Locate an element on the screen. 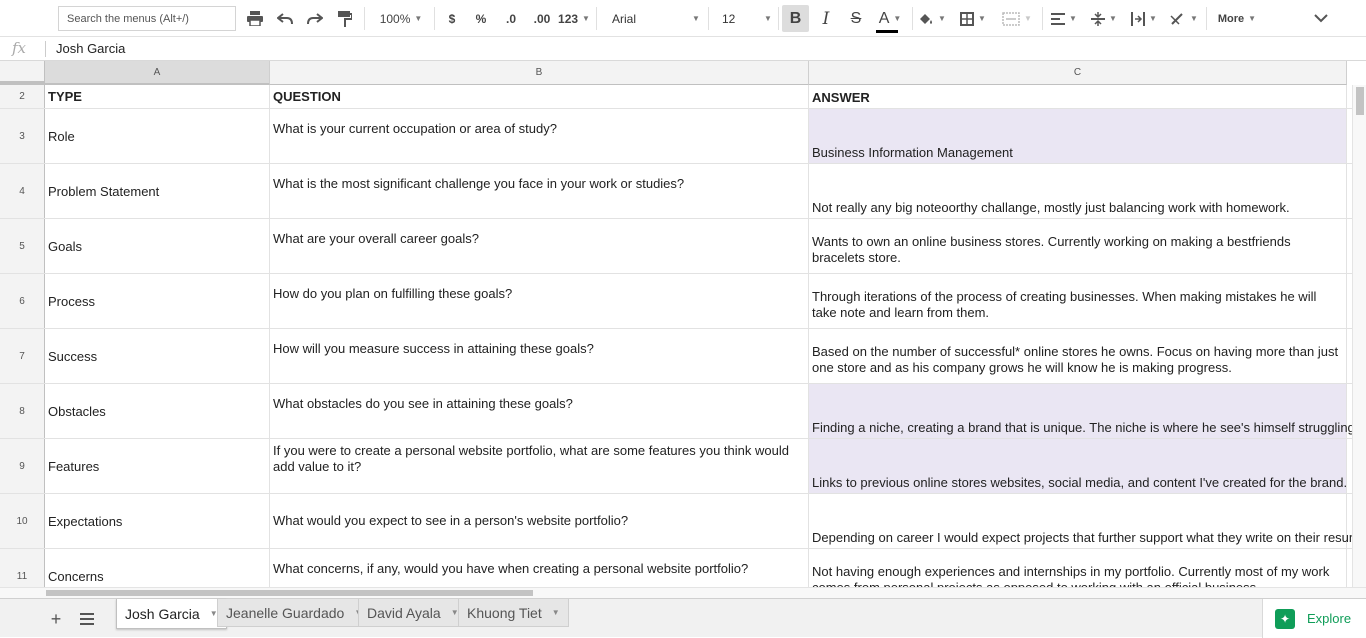 This screenshot has height=638, width=1366. cell-type: Goals is located at coordinates (157, 246).